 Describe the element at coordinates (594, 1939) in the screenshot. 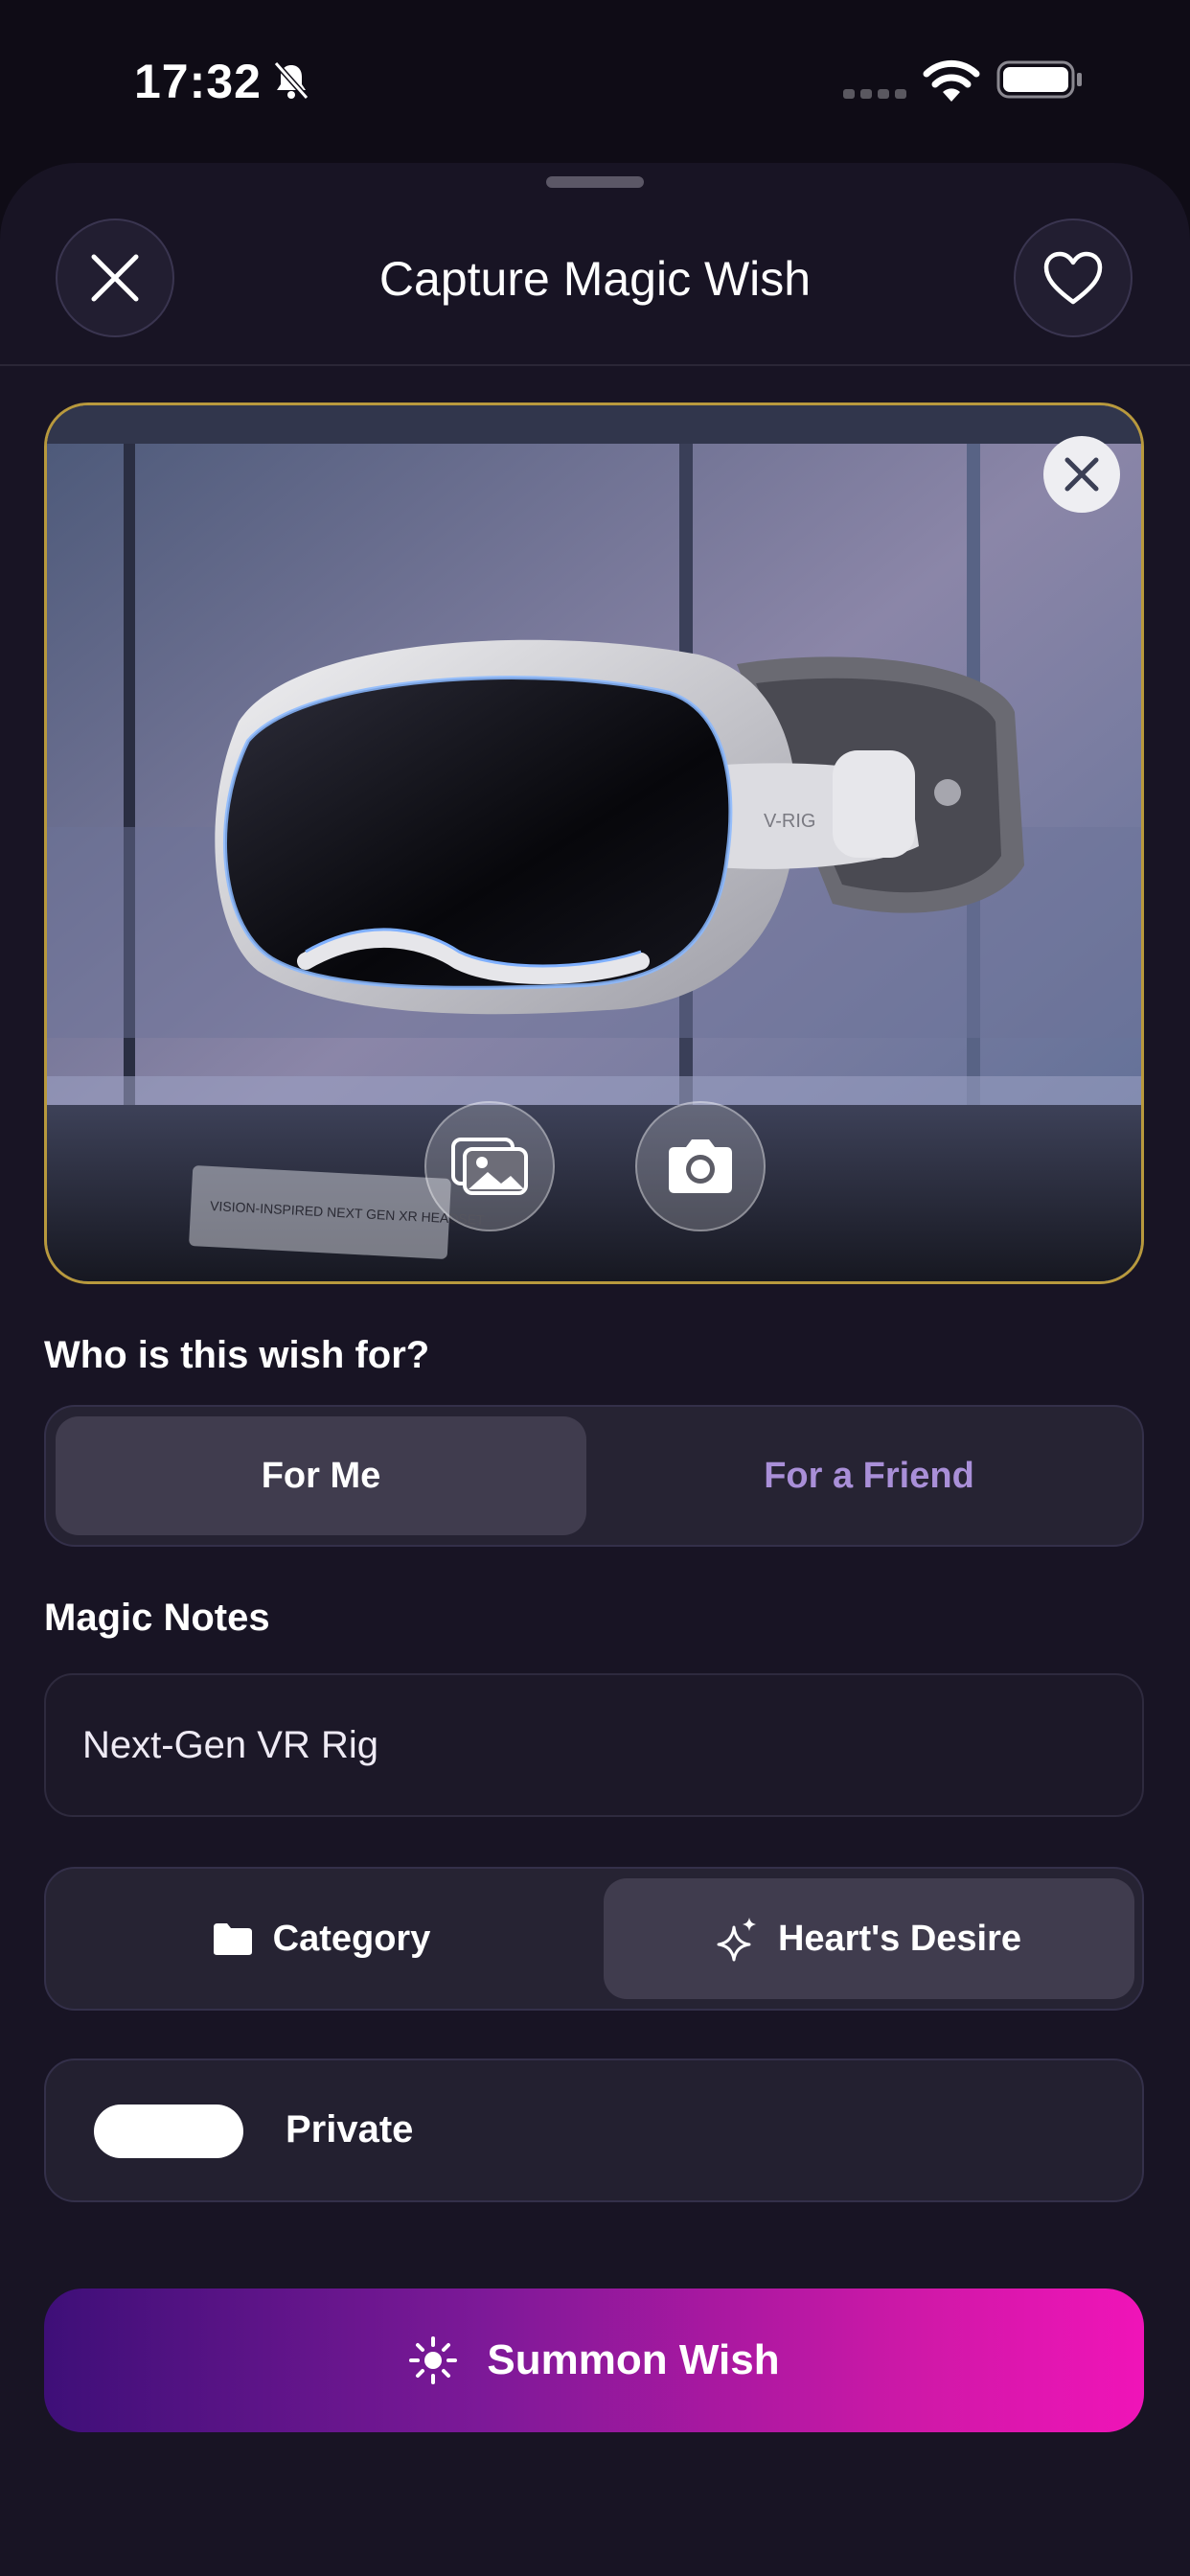

I see `wish-type-selector: Category Heart's Desire` at that location.